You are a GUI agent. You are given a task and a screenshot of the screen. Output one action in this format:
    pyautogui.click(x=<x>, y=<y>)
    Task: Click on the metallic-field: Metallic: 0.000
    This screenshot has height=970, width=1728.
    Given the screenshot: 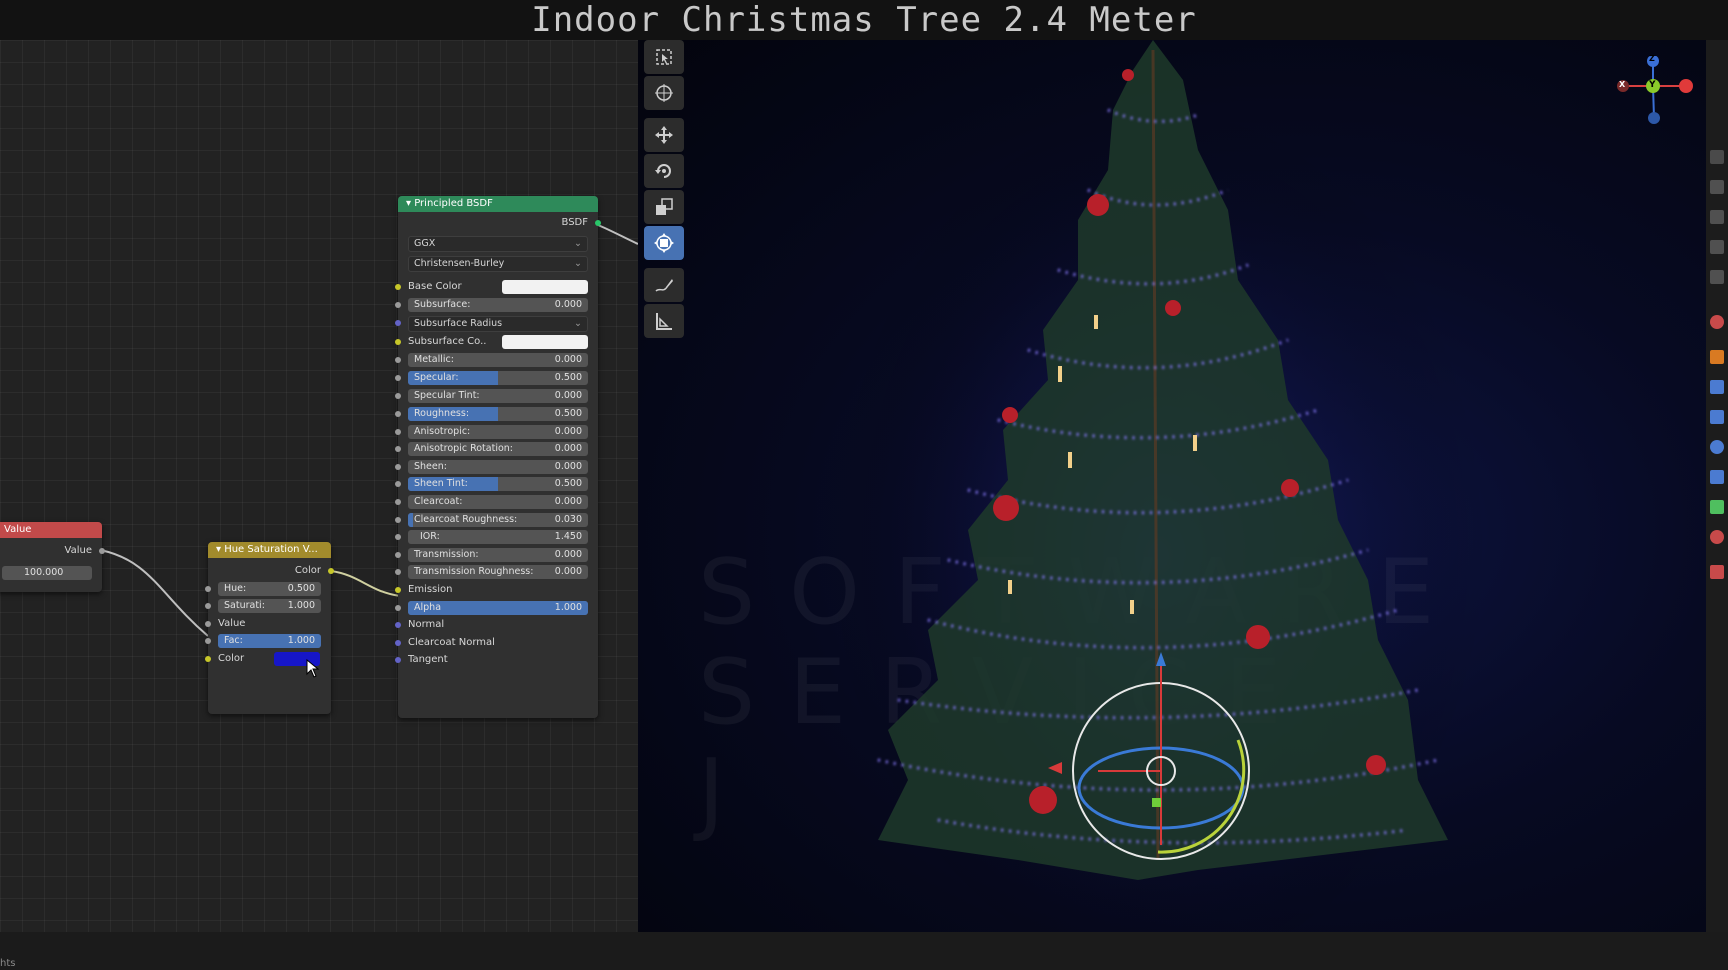 What is the action you would take?
    pyautogui.click(x=498, y=360)
    